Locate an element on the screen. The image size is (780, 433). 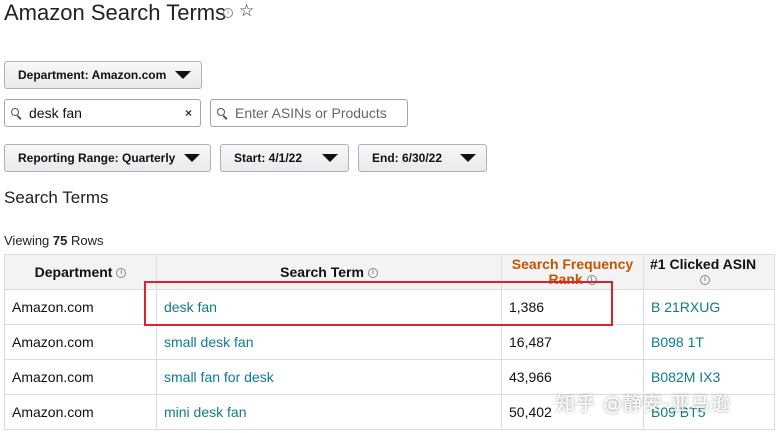
column-header-label: Department is located at coordinates (73, 272).